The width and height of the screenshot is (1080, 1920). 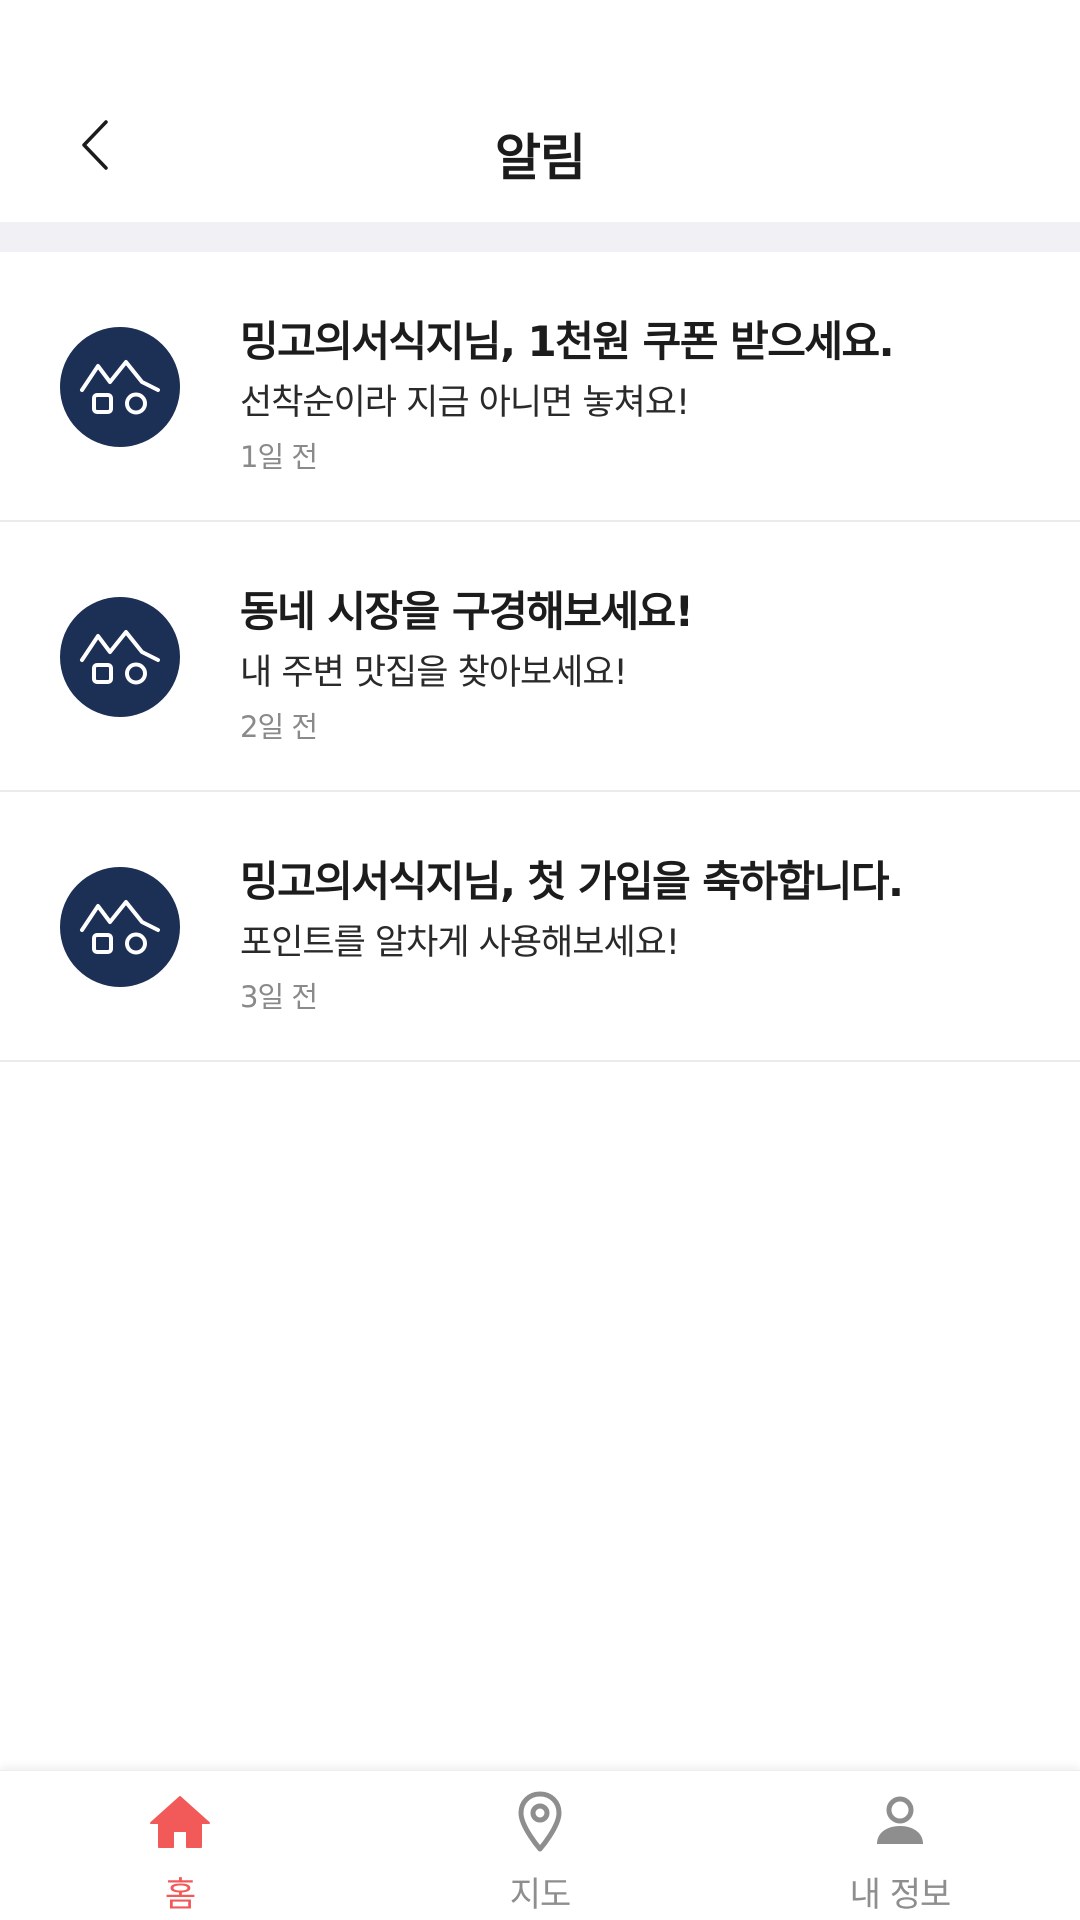 I want to click on notification-item: 동네 시장을 구경해보세요! 내 주변 맛집을 찾아보세요! 2일 전, so click(x=540, y=657).